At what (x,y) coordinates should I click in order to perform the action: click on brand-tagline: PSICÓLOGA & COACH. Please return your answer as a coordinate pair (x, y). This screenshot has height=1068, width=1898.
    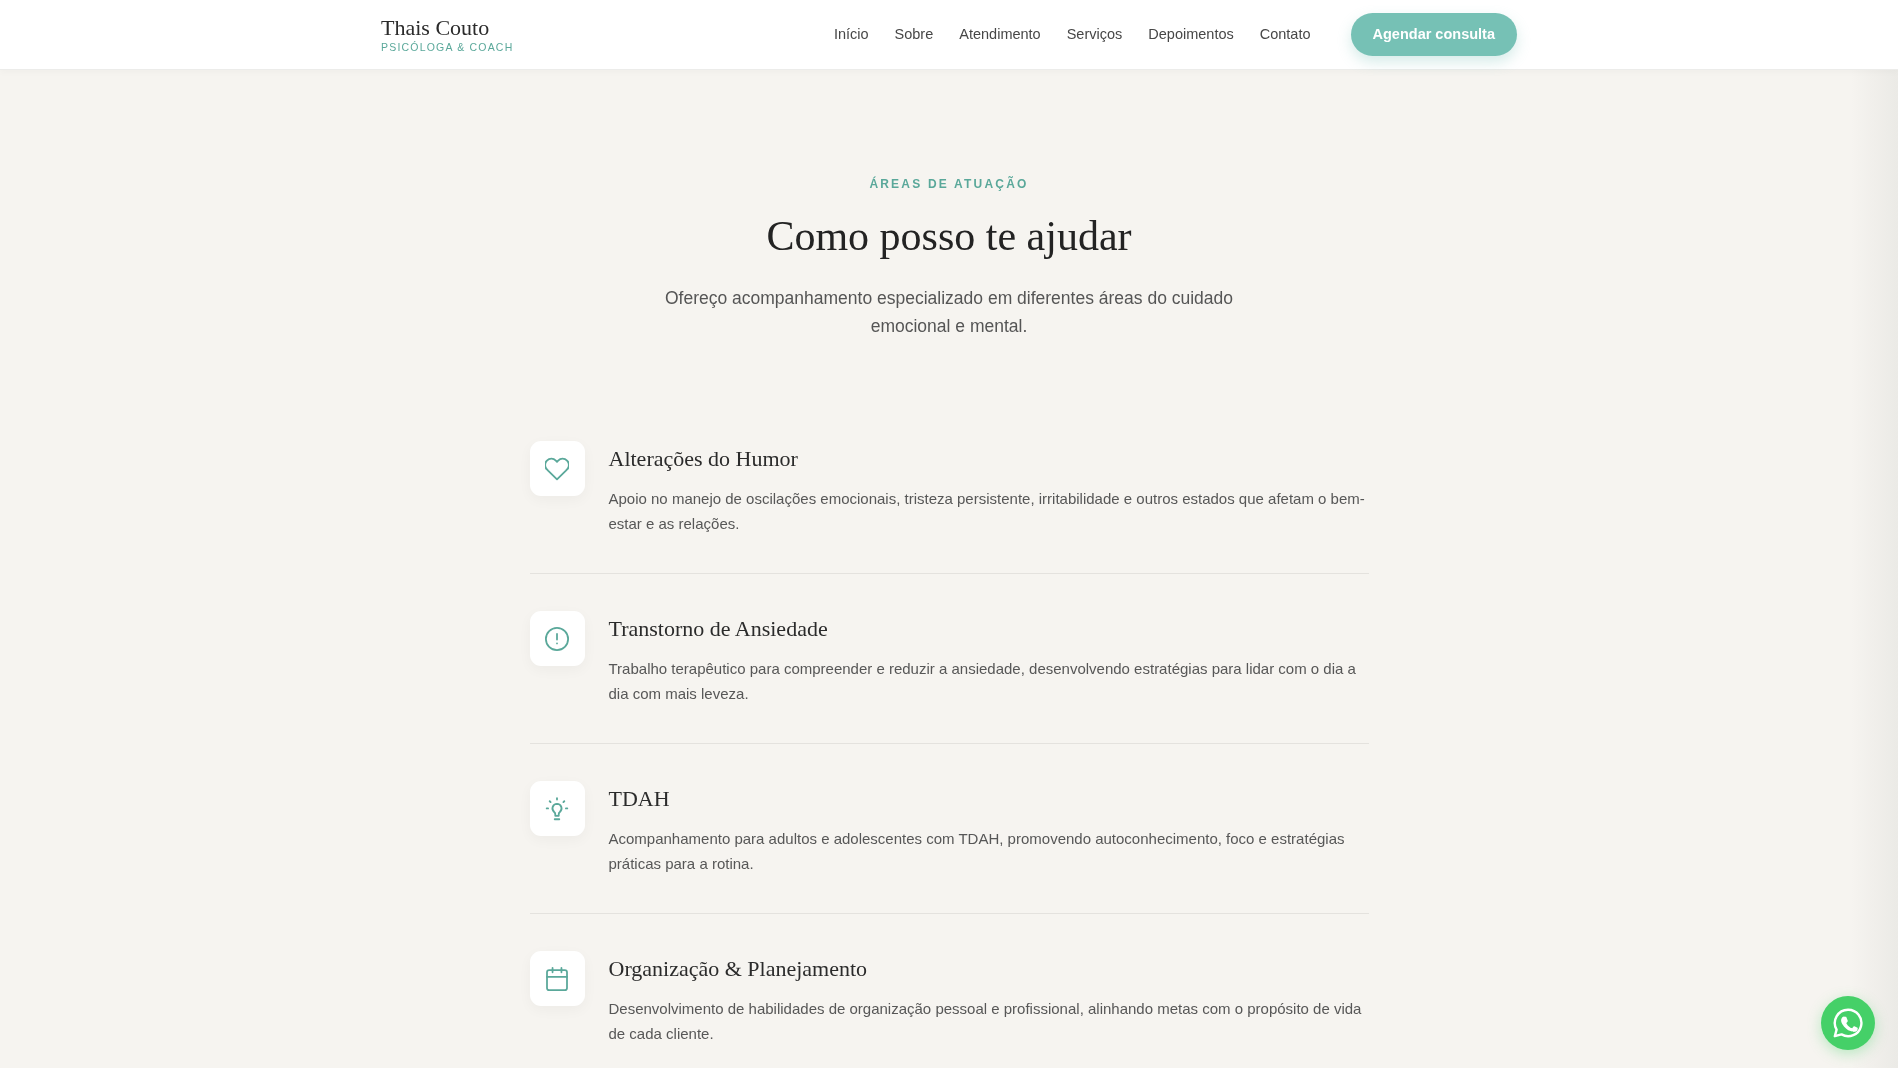
    Looking at the image, I should click on (447, 46).